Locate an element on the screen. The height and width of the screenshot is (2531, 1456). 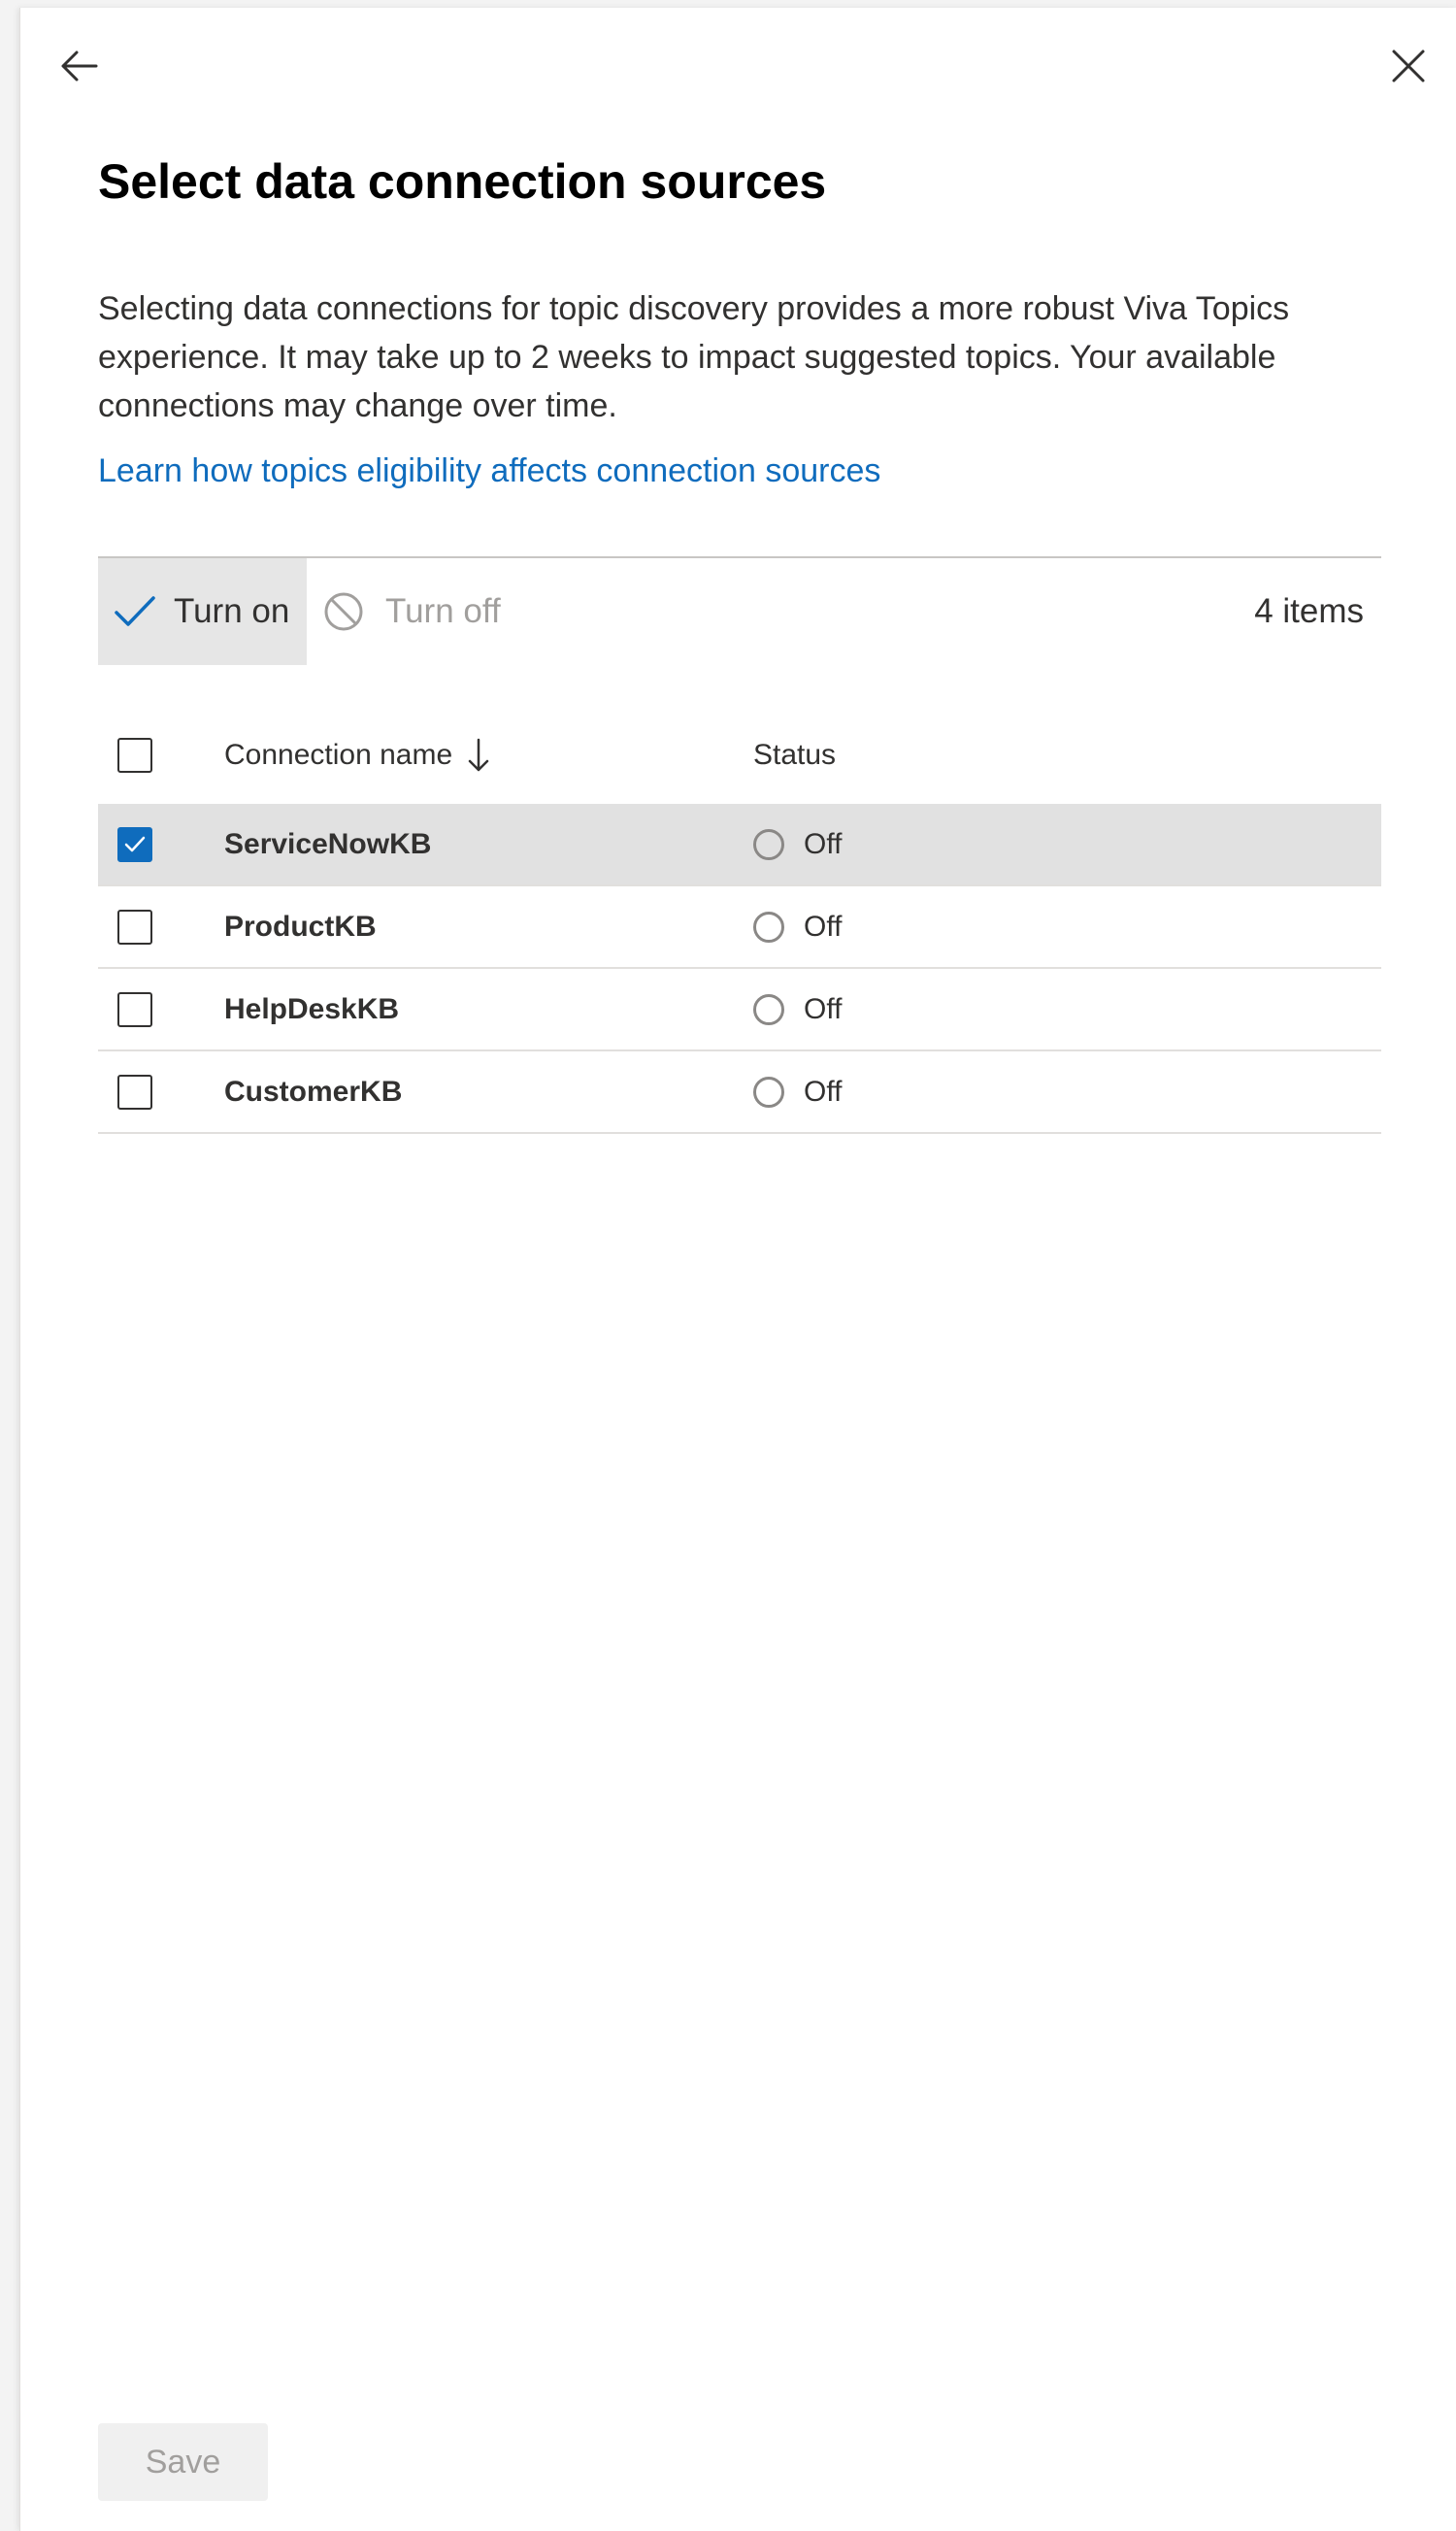
item-count: 4 items is located at coordinates (1309, 611).